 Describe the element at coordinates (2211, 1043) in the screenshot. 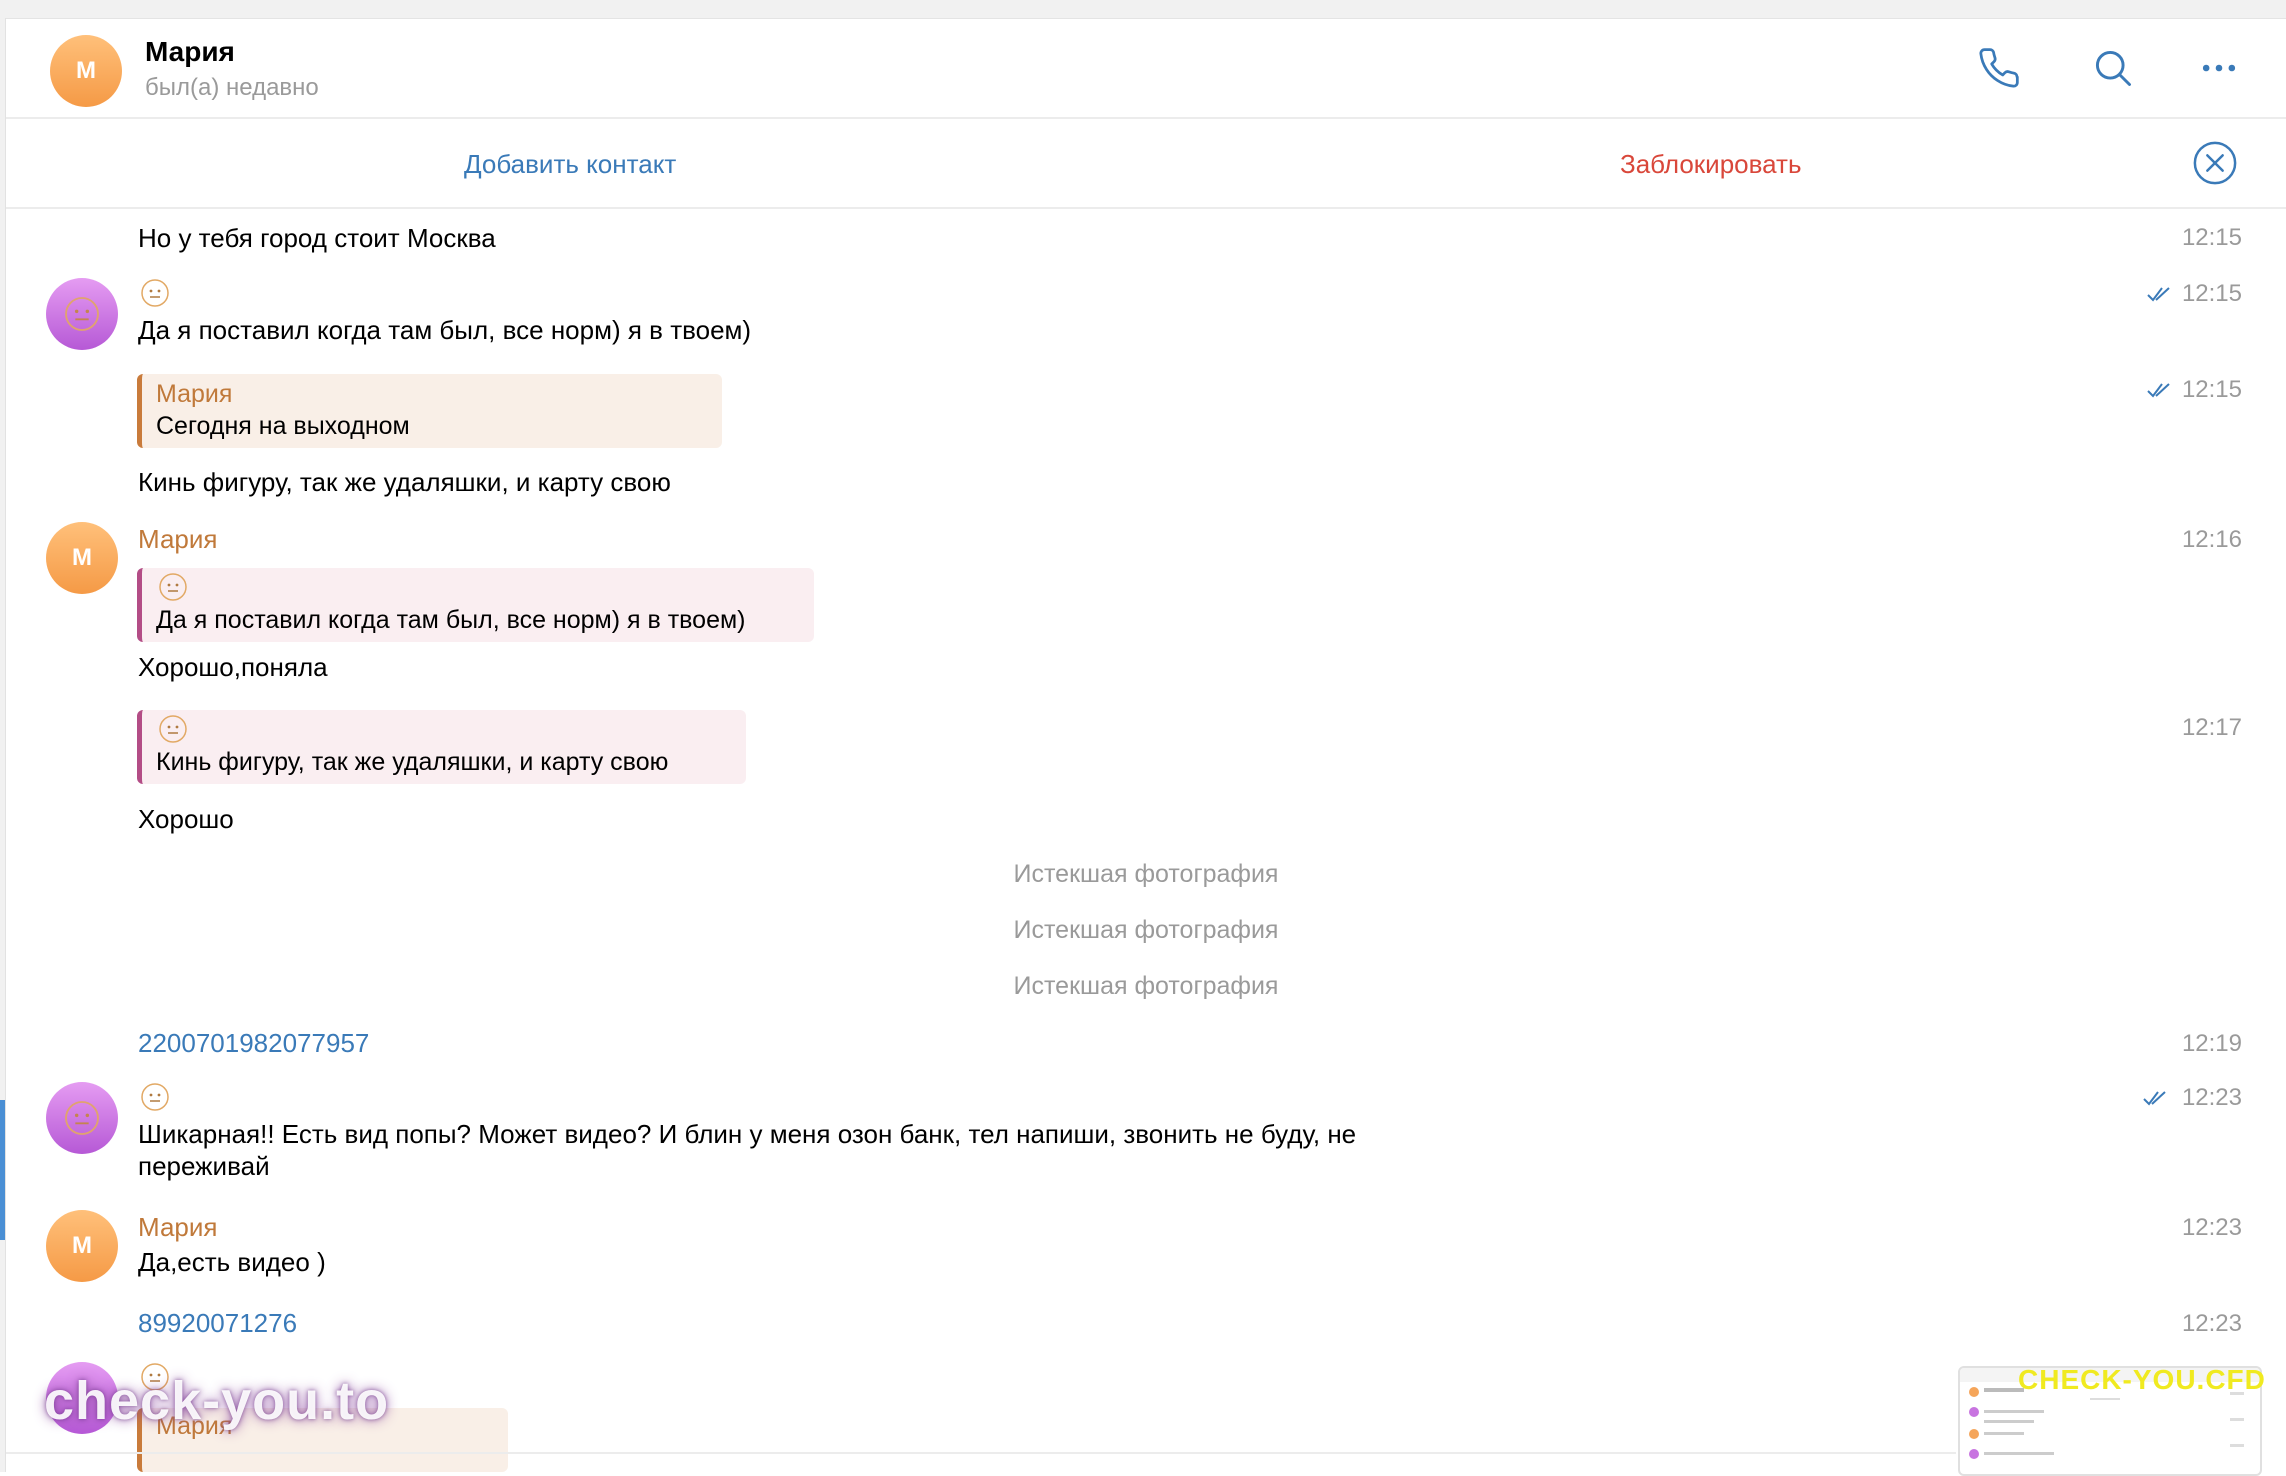

I see `message-time: 12:19` at that location.